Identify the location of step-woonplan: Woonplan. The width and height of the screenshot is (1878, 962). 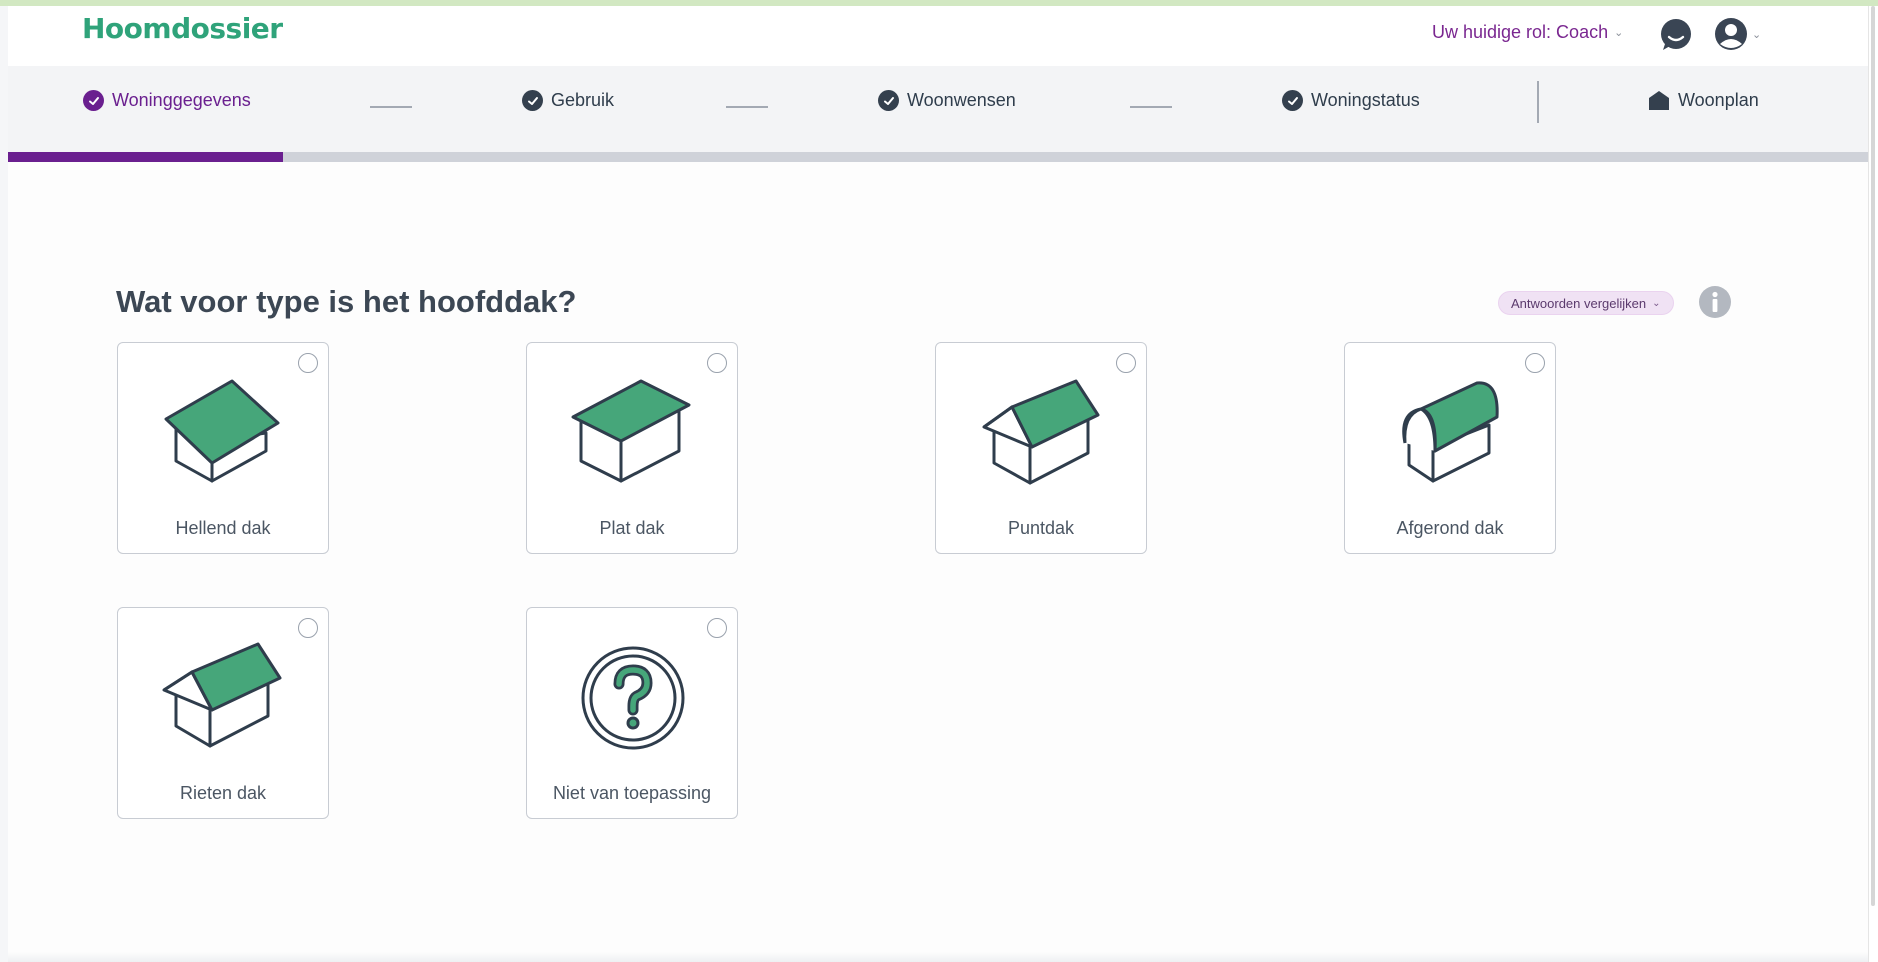
(1703, 100).